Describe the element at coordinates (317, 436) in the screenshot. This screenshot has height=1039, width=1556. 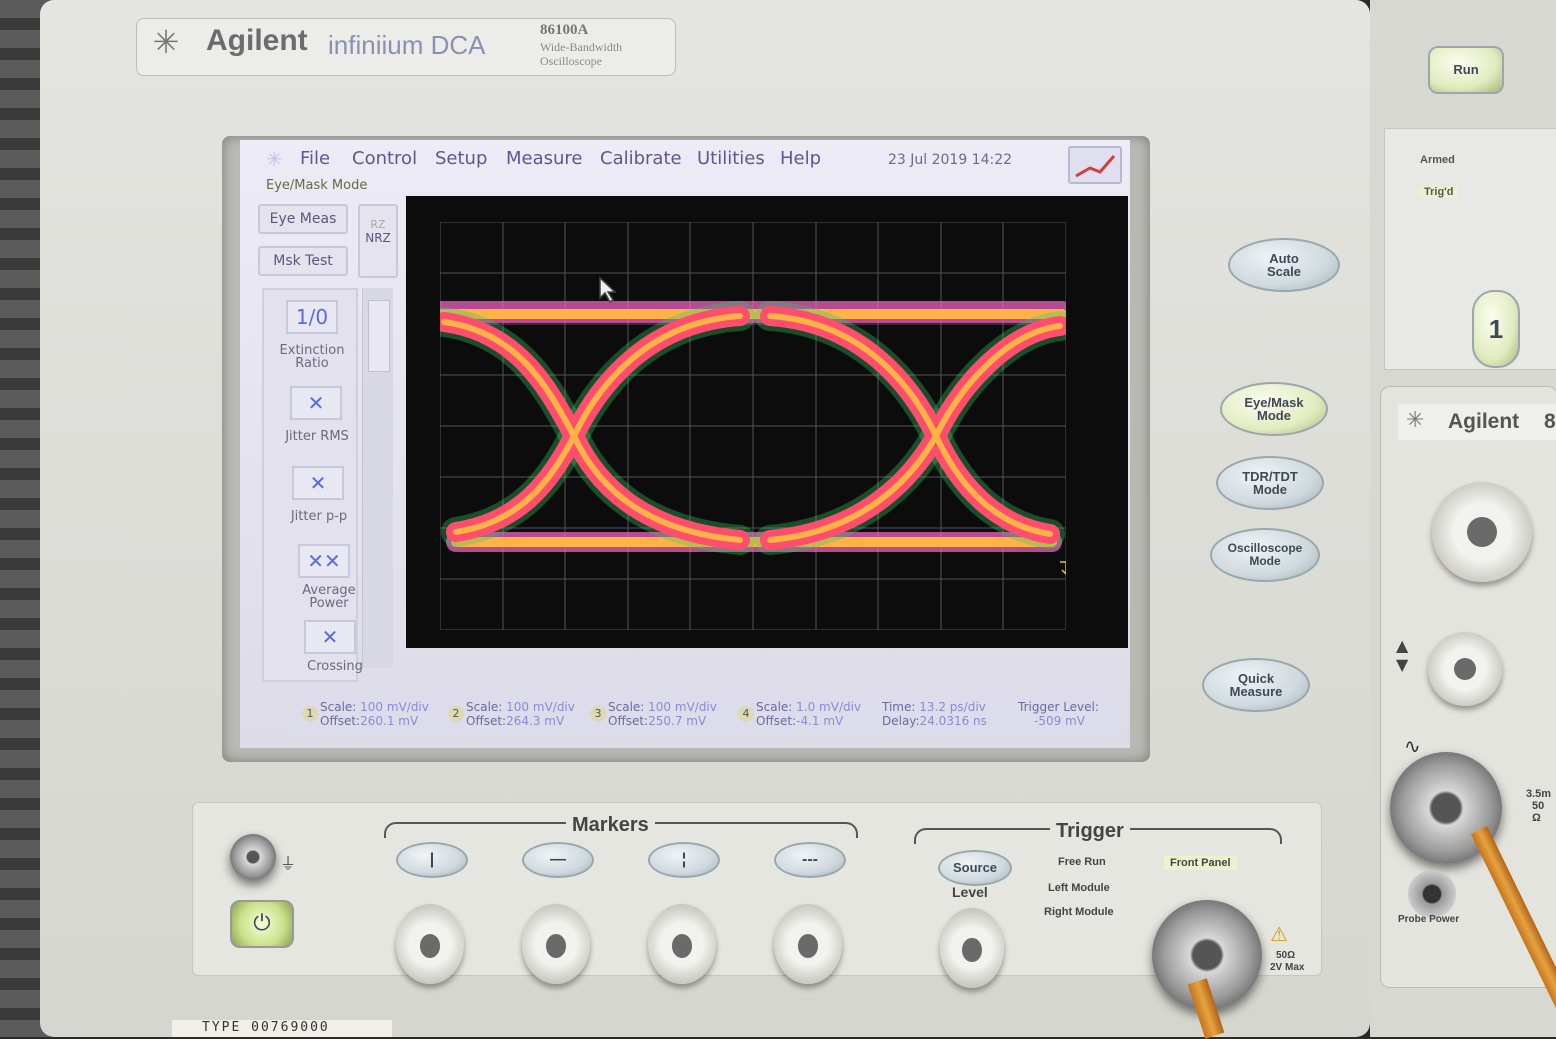
I see `jitter-rms-label: Jitter RMS` at that location.